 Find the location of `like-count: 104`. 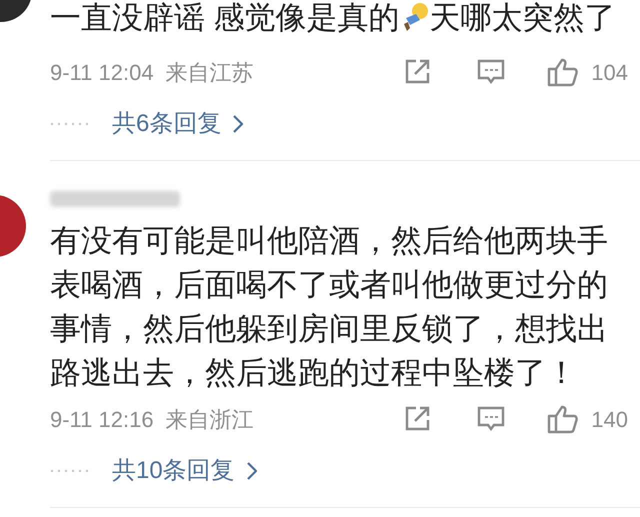

like-count: 104 is located at coordinates (609, 72).